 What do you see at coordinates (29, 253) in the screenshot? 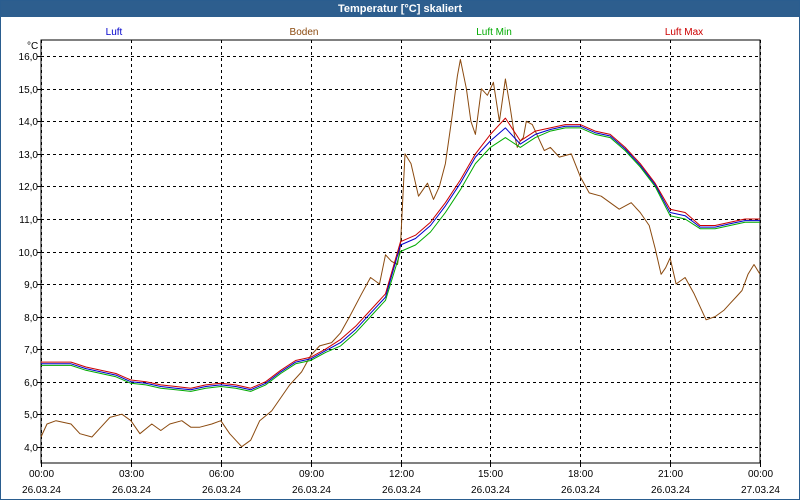
I see `y-tick-label: 10,0` at bounding box center [29, 253].